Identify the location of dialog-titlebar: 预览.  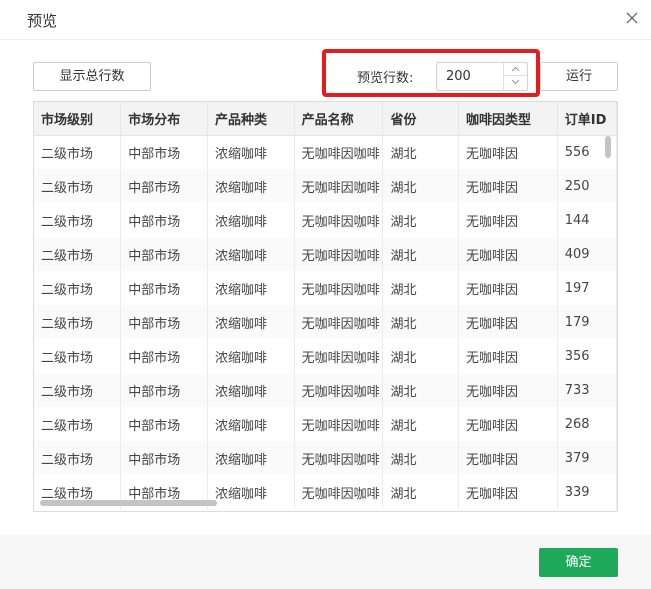
(325, 20).